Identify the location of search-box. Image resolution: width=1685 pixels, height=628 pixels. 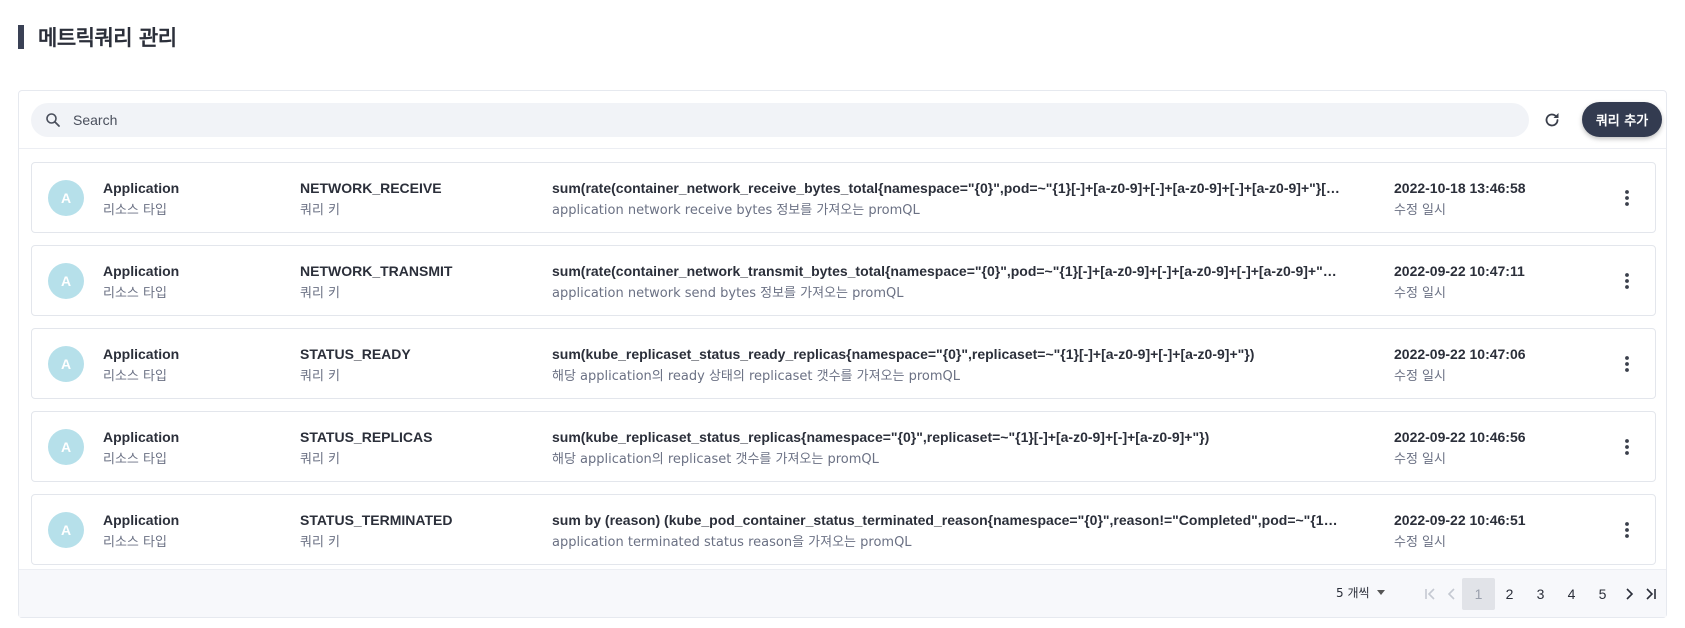
(780, 120).